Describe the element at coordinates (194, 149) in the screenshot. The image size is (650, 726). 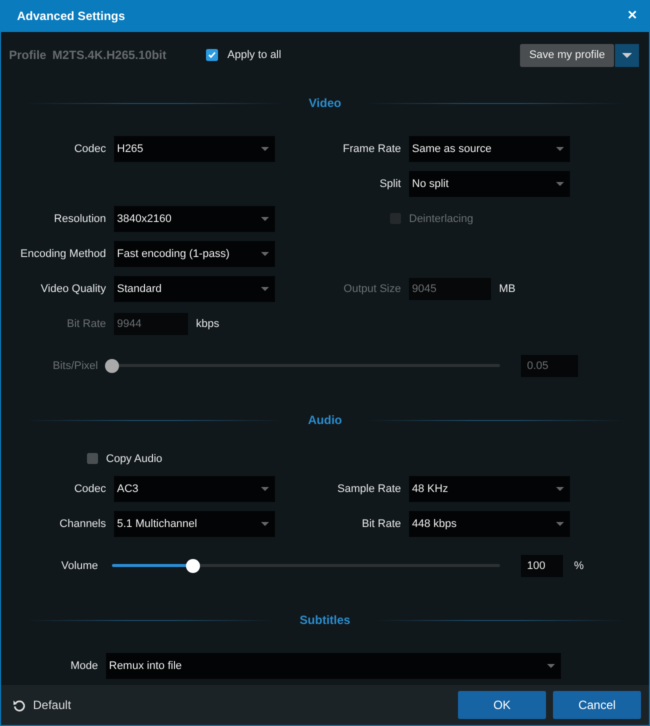
I see `dropdown: H265` at that location.